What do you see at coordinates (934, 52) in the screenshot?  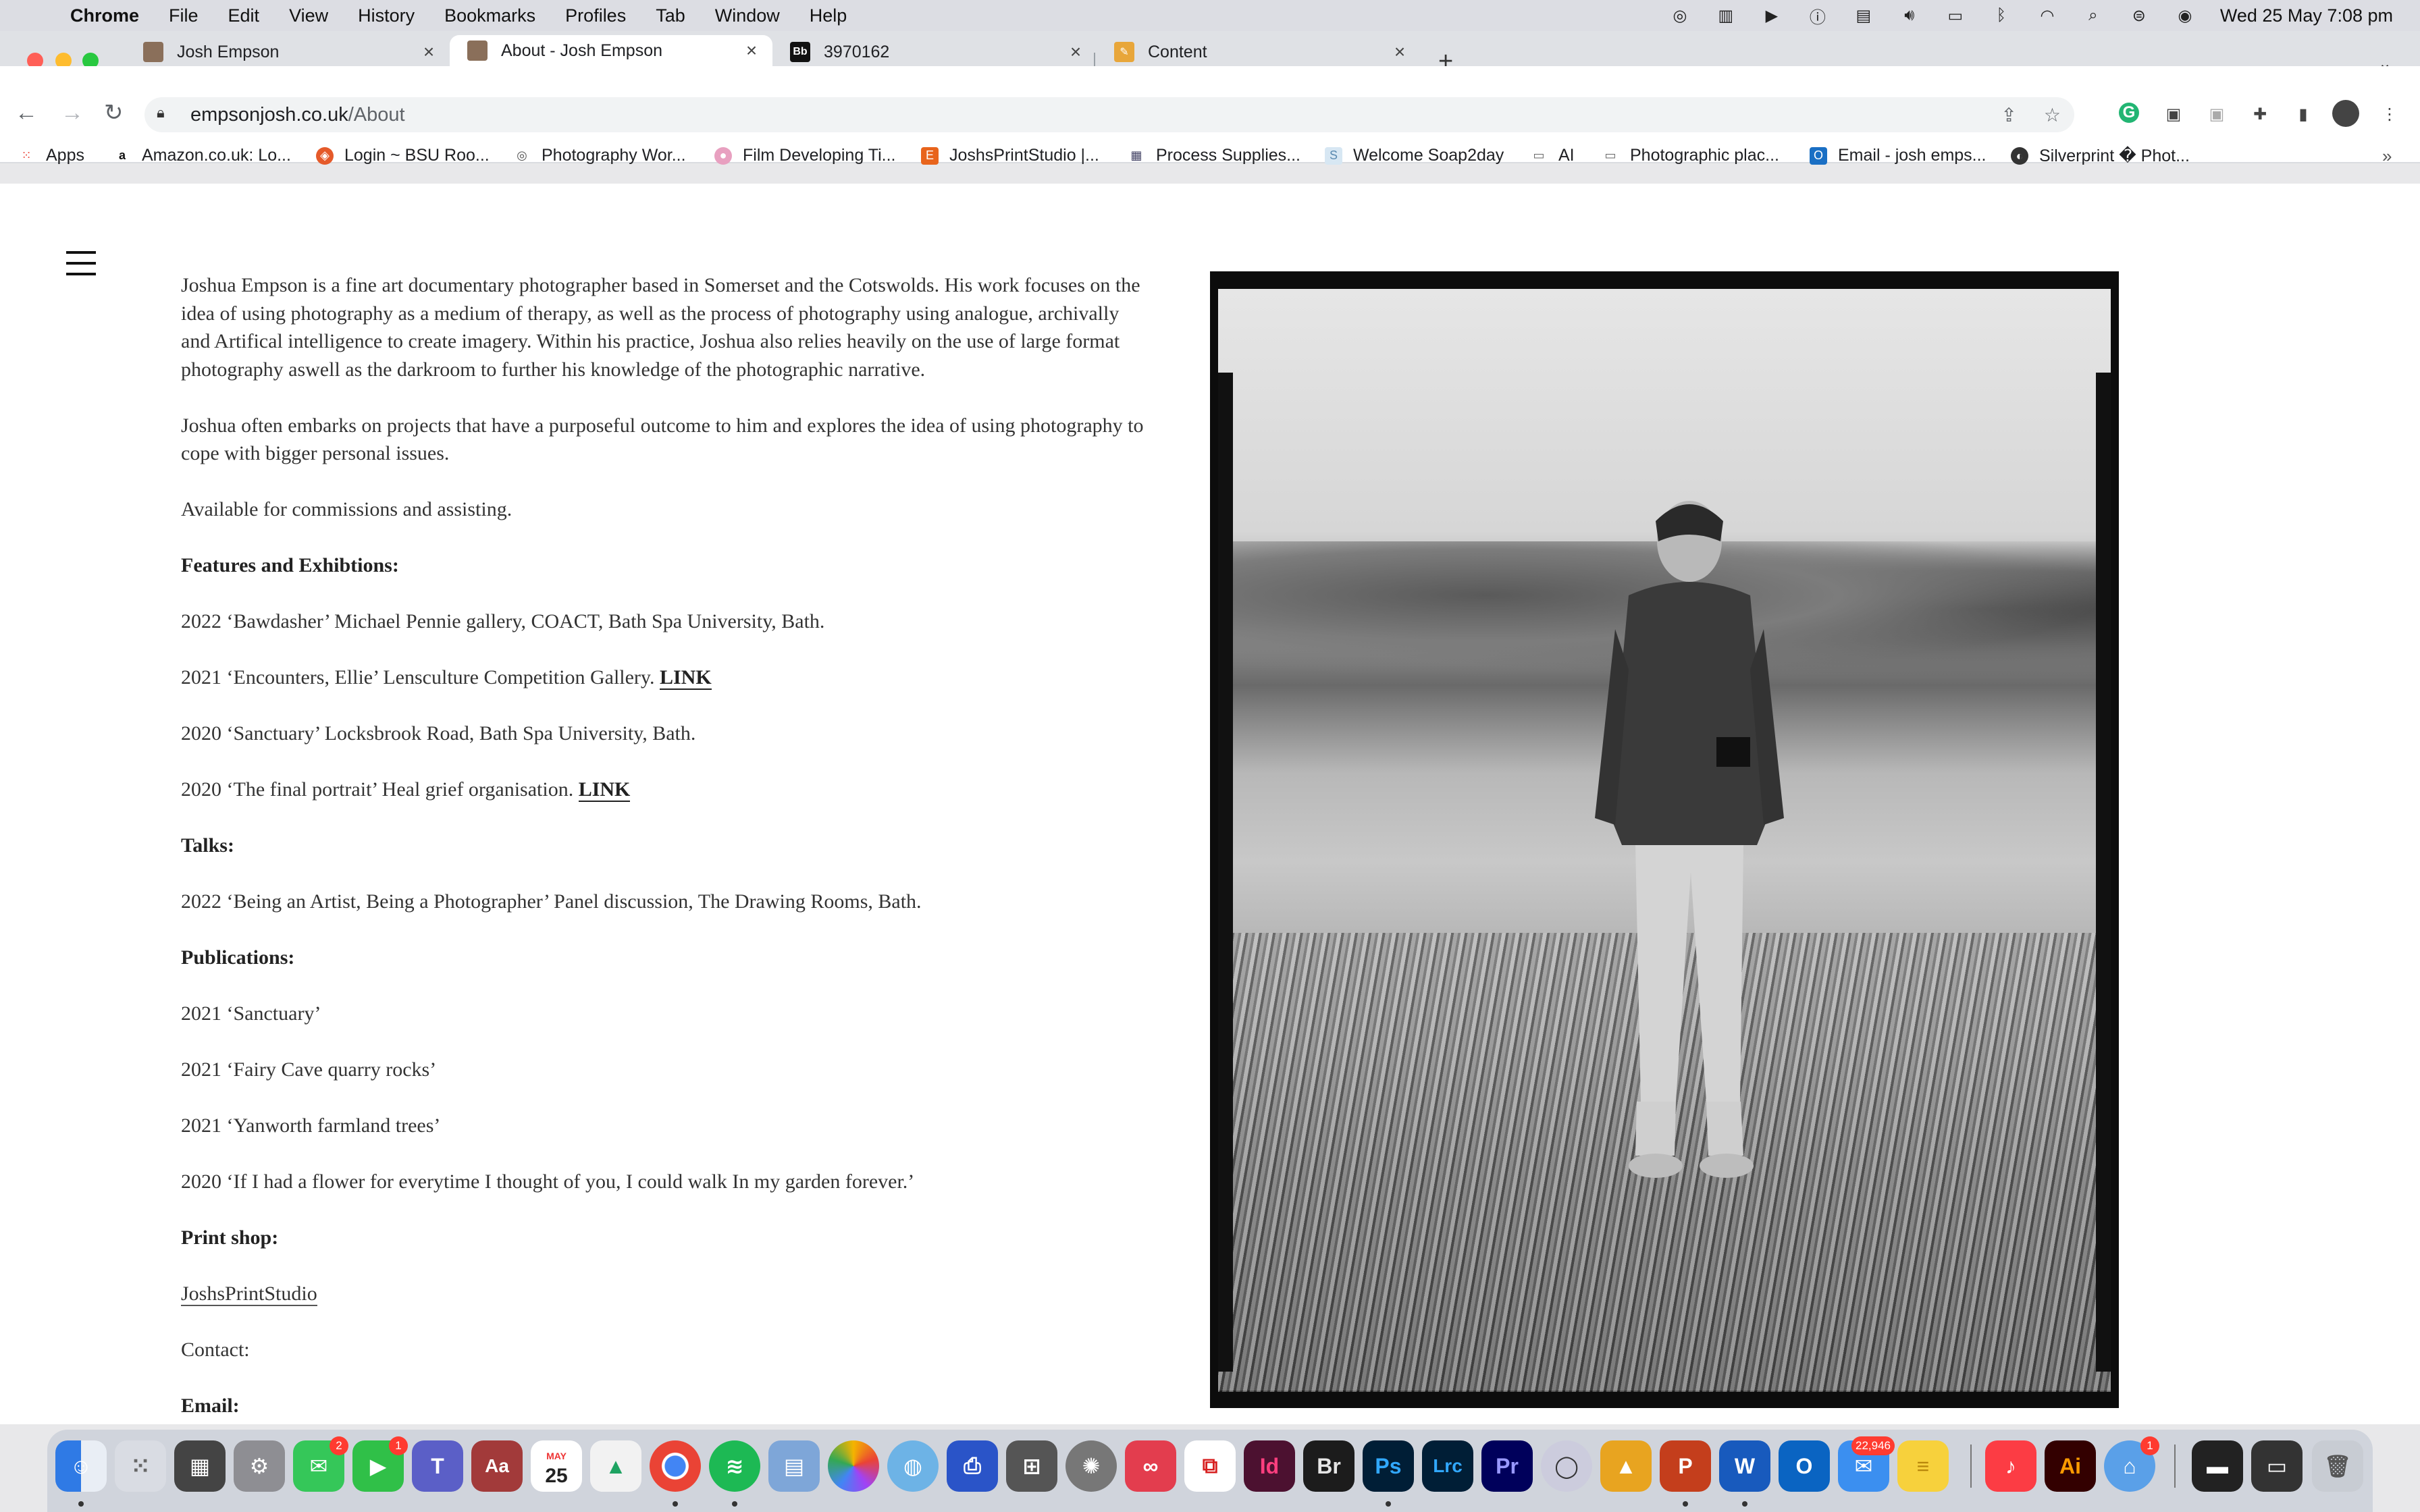 I see `tab-3970162: Bb 3970162 ×` at bounding box center [934, 52].